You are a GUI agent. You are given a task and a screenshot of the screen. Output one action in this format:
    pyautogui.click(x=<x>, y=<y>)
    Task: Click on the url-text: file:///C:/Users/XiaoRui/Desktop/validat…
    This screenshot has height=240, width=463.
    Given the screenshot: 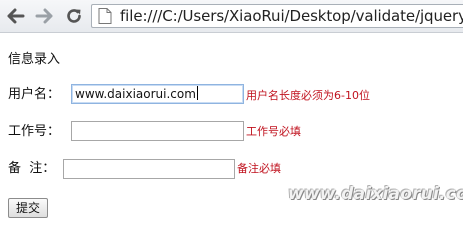 What is the action you would take?
    pyautogui.click(x=291, y=16)
    